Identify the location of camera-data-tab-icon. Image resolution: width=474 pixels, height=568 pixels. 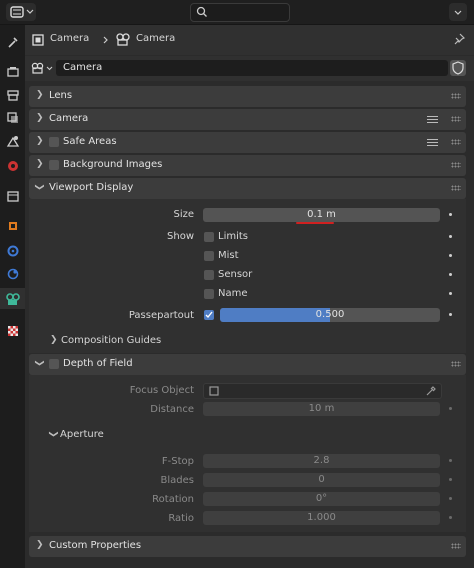
(12, 298).